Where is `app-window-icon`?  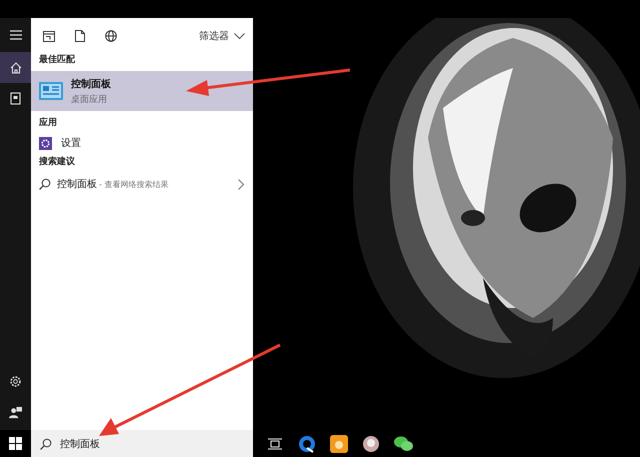
app-window-icon is located at coordinates (48, 36).